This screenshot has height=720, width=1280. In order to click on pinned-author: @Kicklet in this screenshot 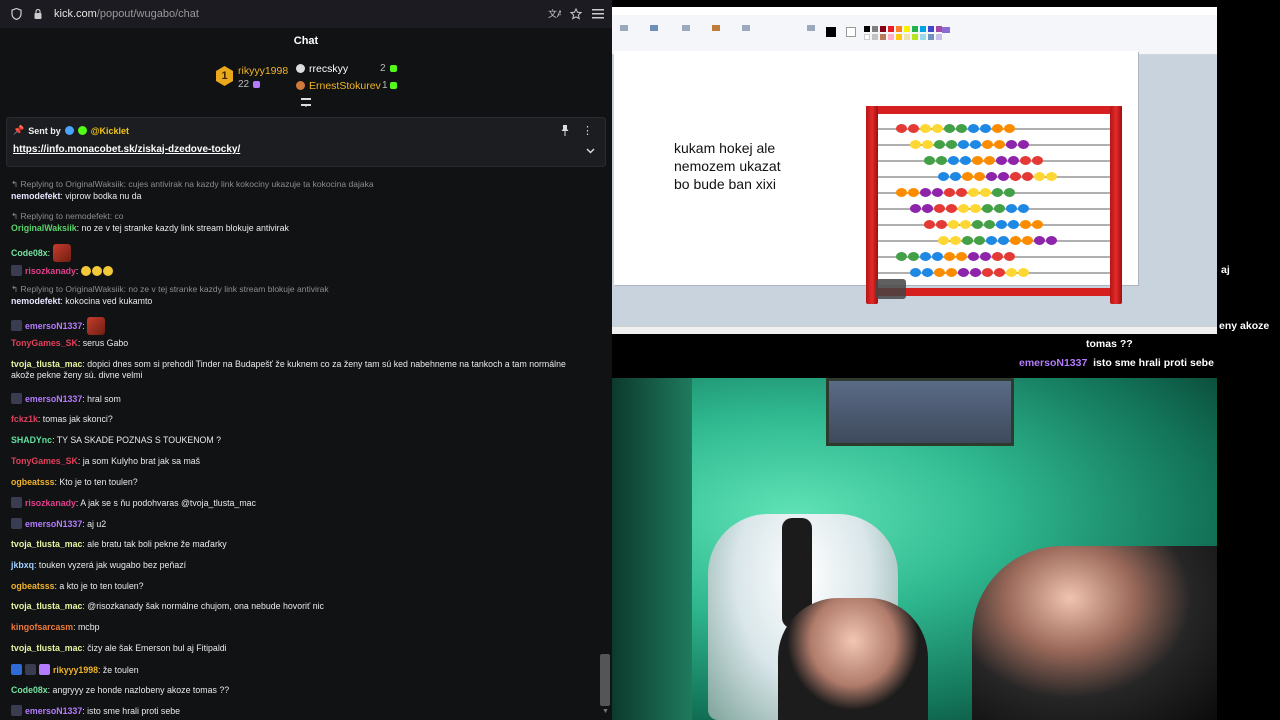, I will do `click(110, 131)`.